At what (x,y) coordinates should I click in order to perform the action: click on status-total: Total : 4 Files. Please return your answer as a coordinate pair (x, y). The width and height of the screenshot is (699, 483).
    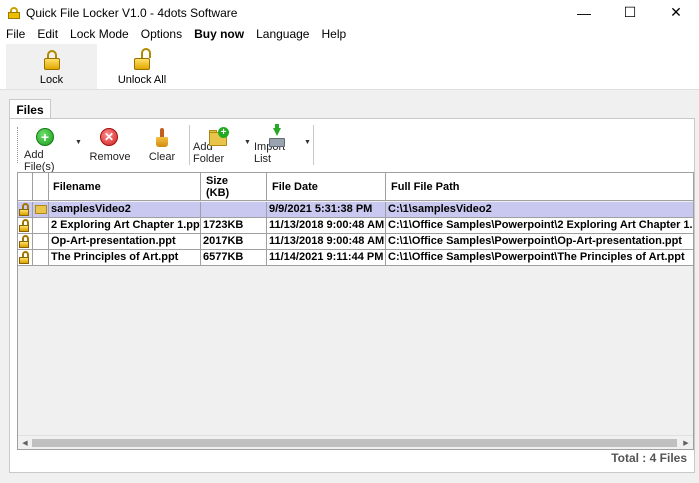
    Looking at the image, I should click on (649, 458).